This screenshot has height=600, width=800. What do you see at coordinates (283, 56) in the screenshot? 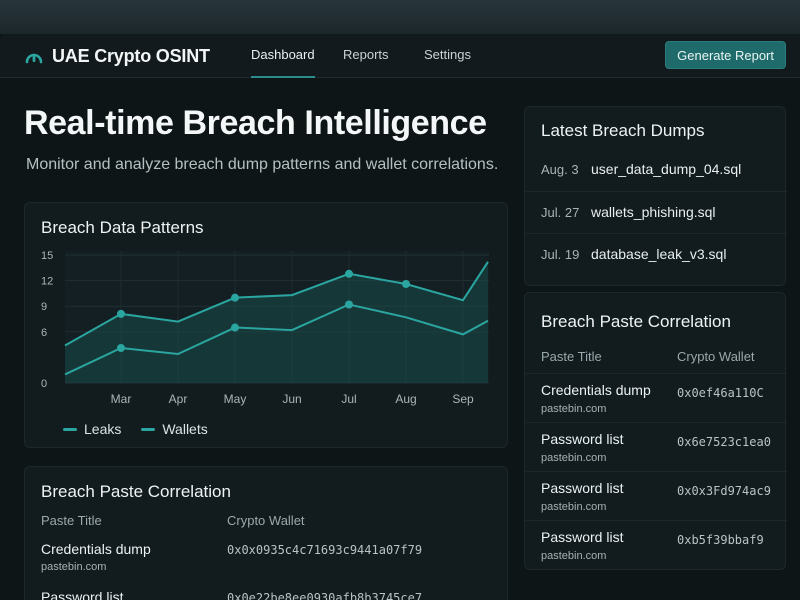
I see `tab-dashboard: Dashboard` at bounding box center [283, 56].